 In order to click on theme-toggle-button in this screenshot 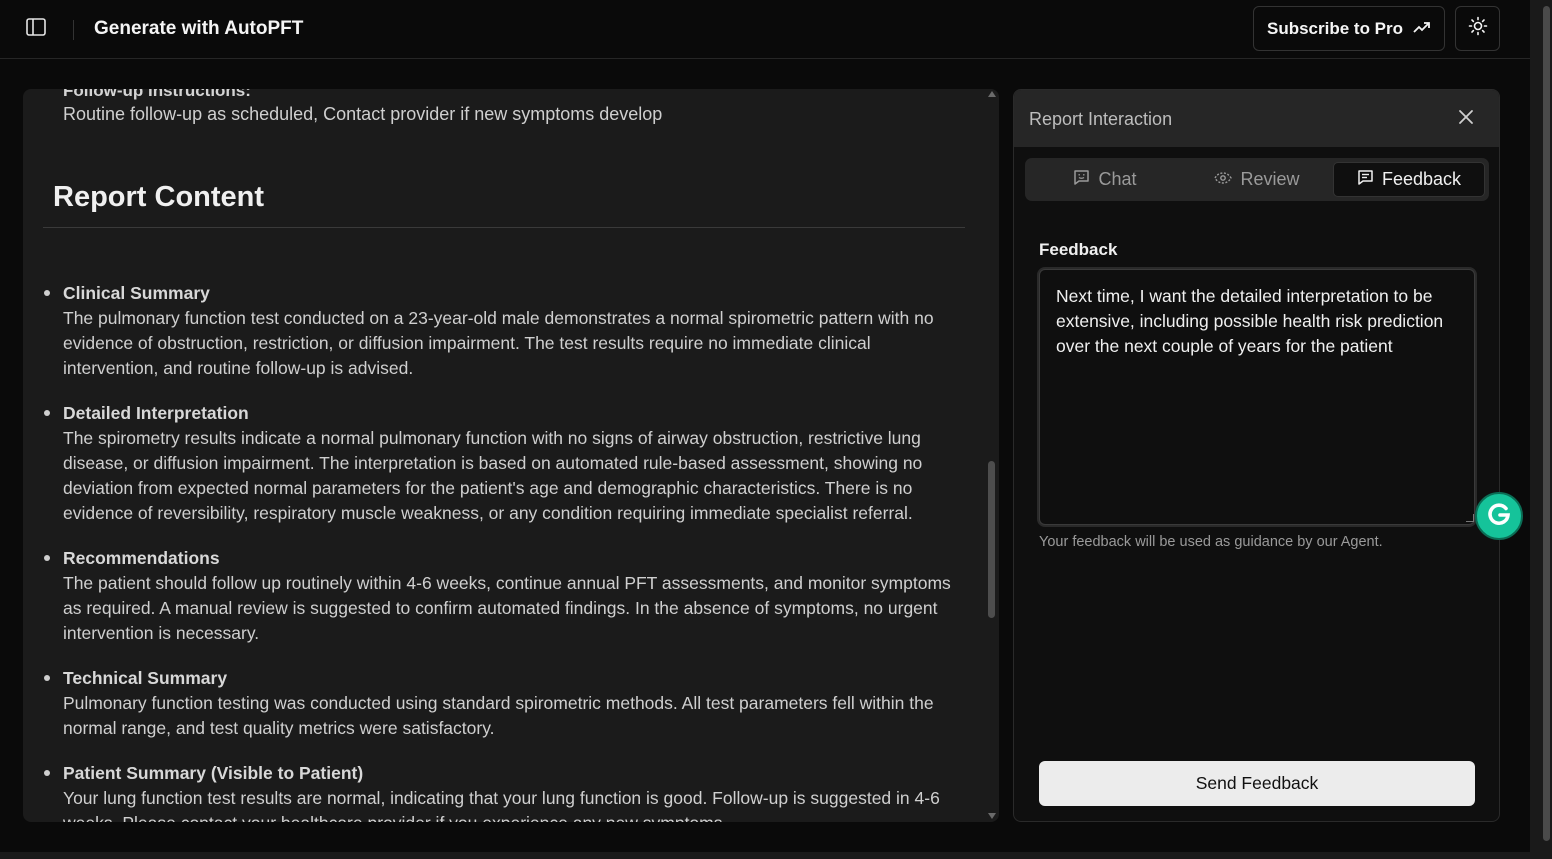, I will do `click(1477, 28)`.